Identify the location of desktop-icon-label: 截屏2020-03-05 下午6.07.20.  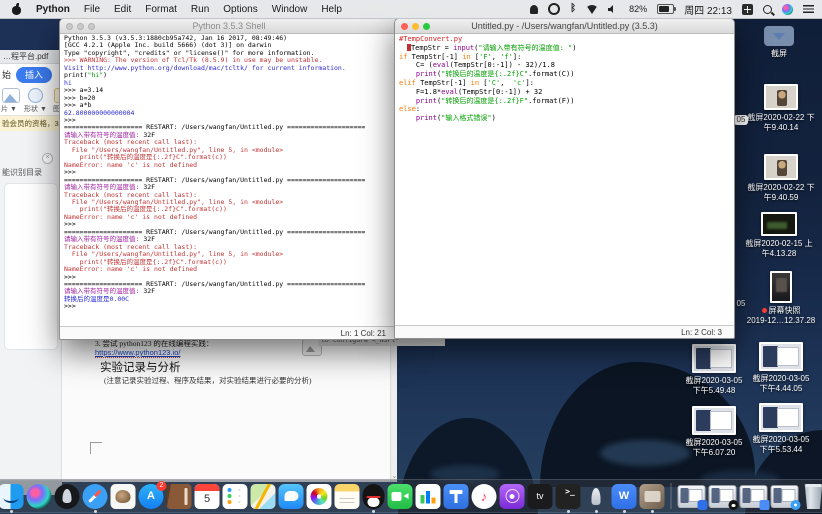
(714, 447).